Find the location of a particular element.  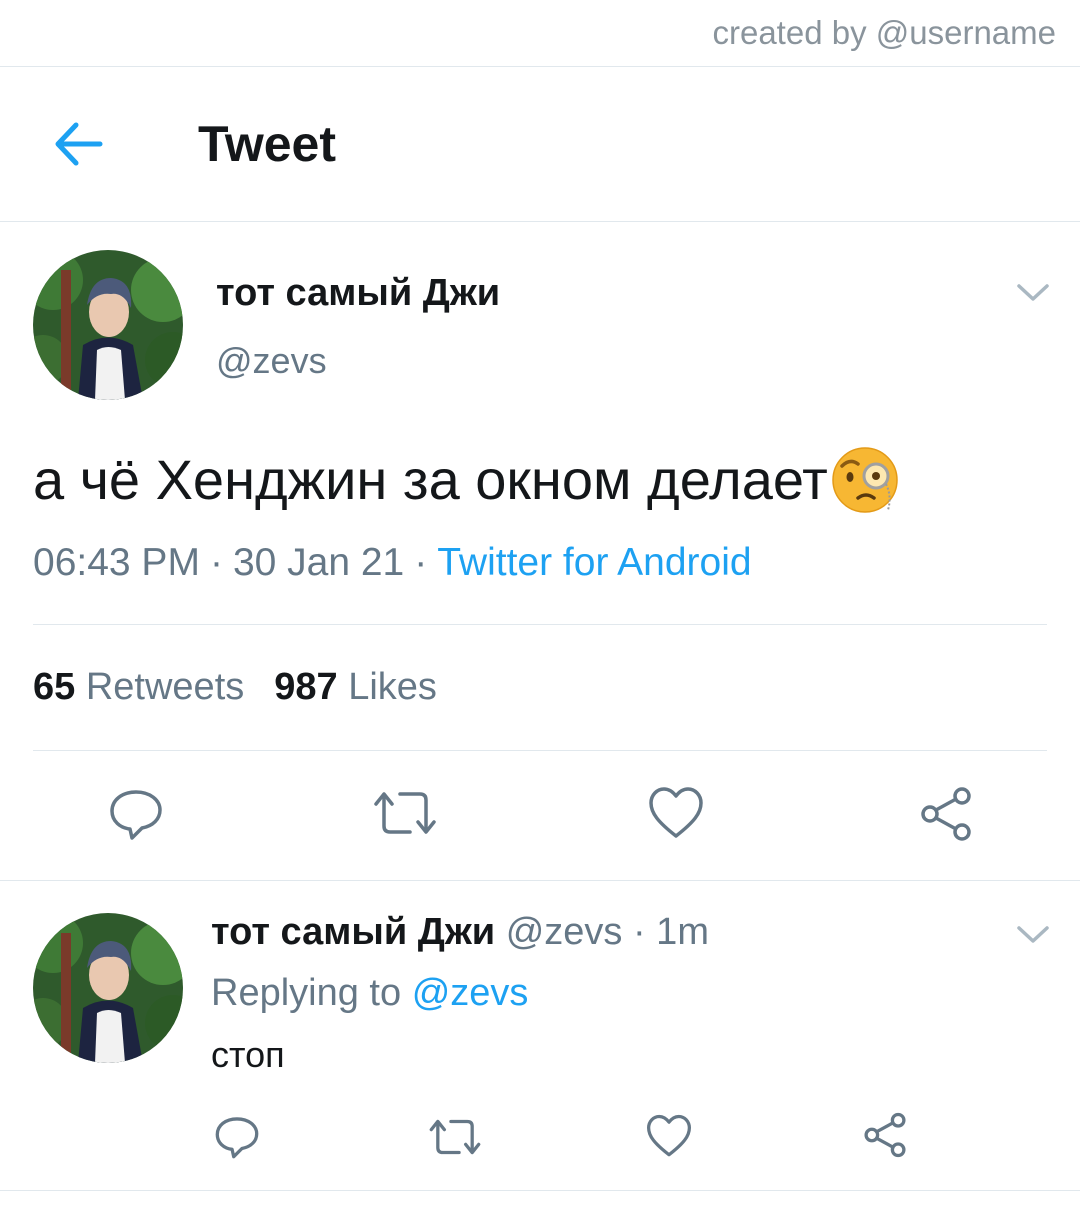

likes-count: 987 is located at coordinates (306, 687).